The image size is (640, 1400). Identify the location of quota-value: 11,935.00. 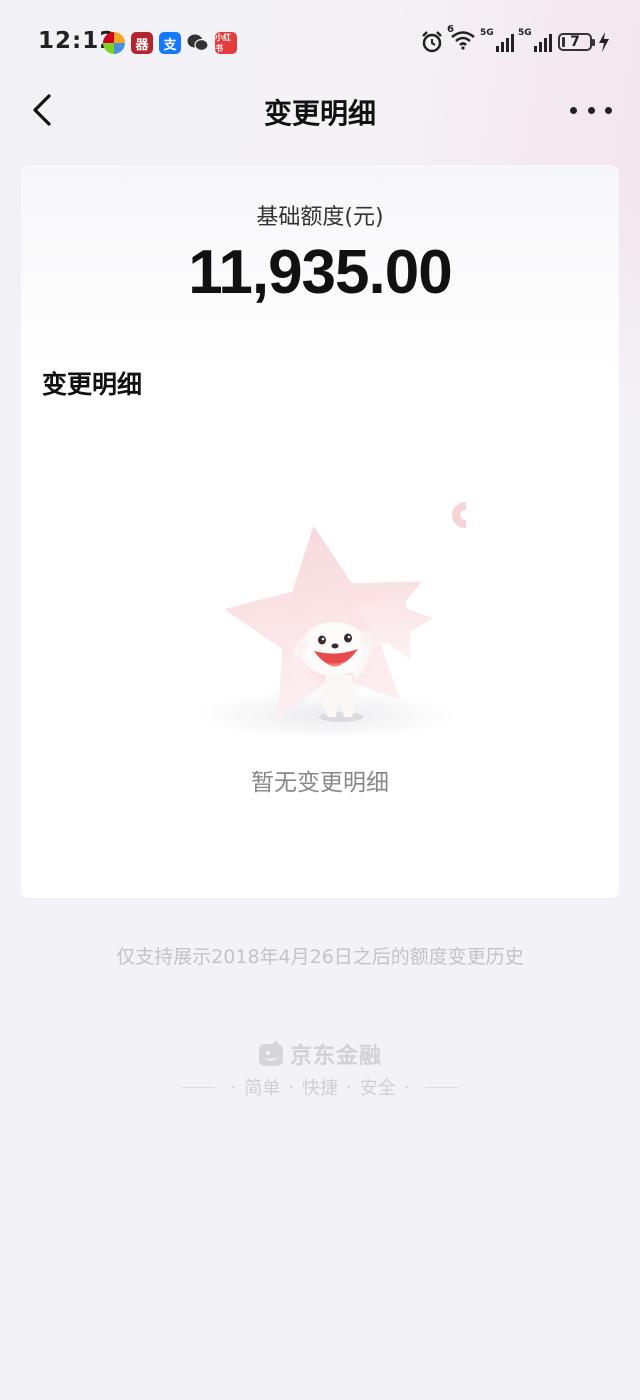
(320, 272).